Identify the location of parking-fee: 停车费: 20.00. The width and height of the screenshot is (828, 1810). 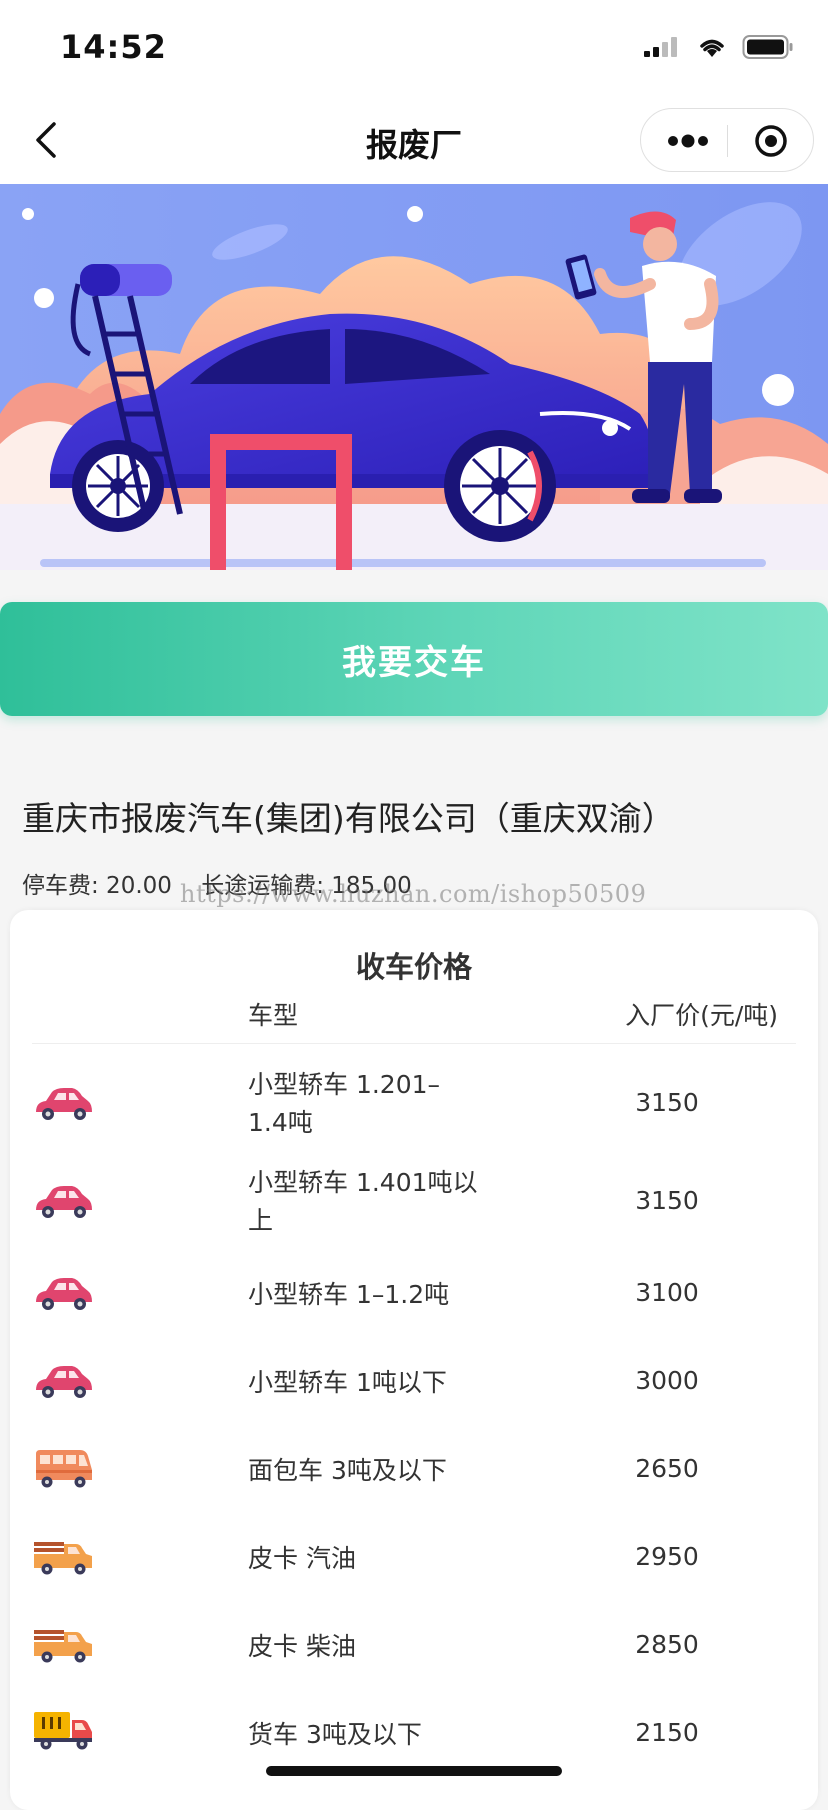
(97, 886).